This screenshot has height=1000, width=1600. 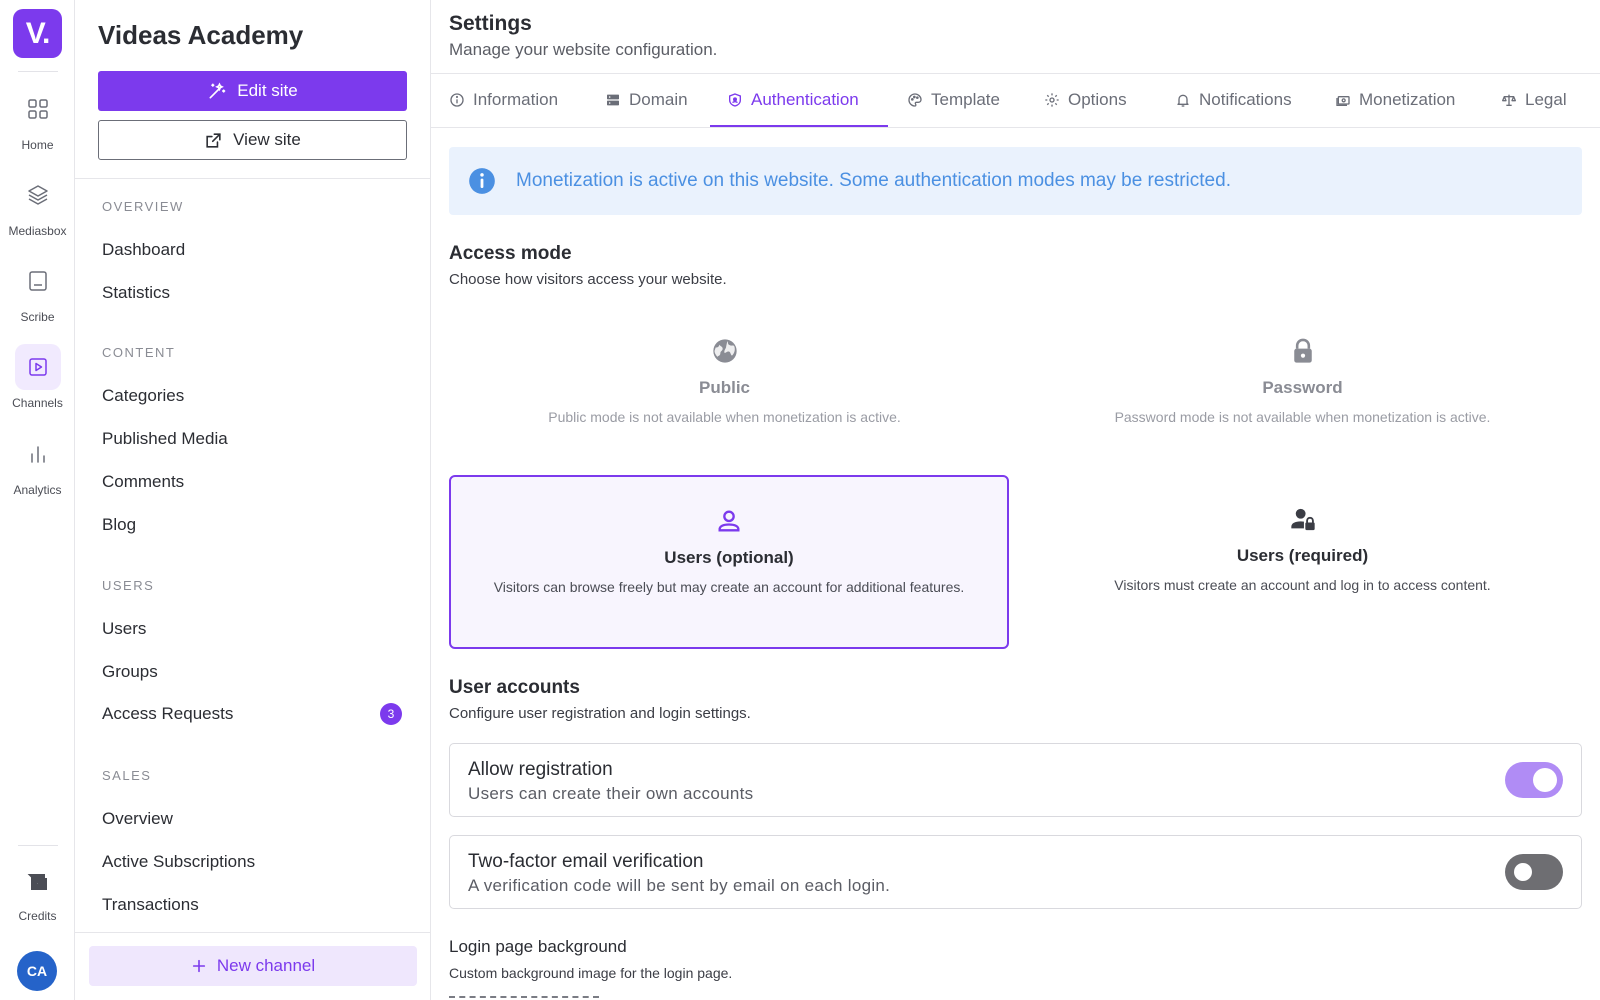 I want to click on document-icon, so click(x=38, y=281).